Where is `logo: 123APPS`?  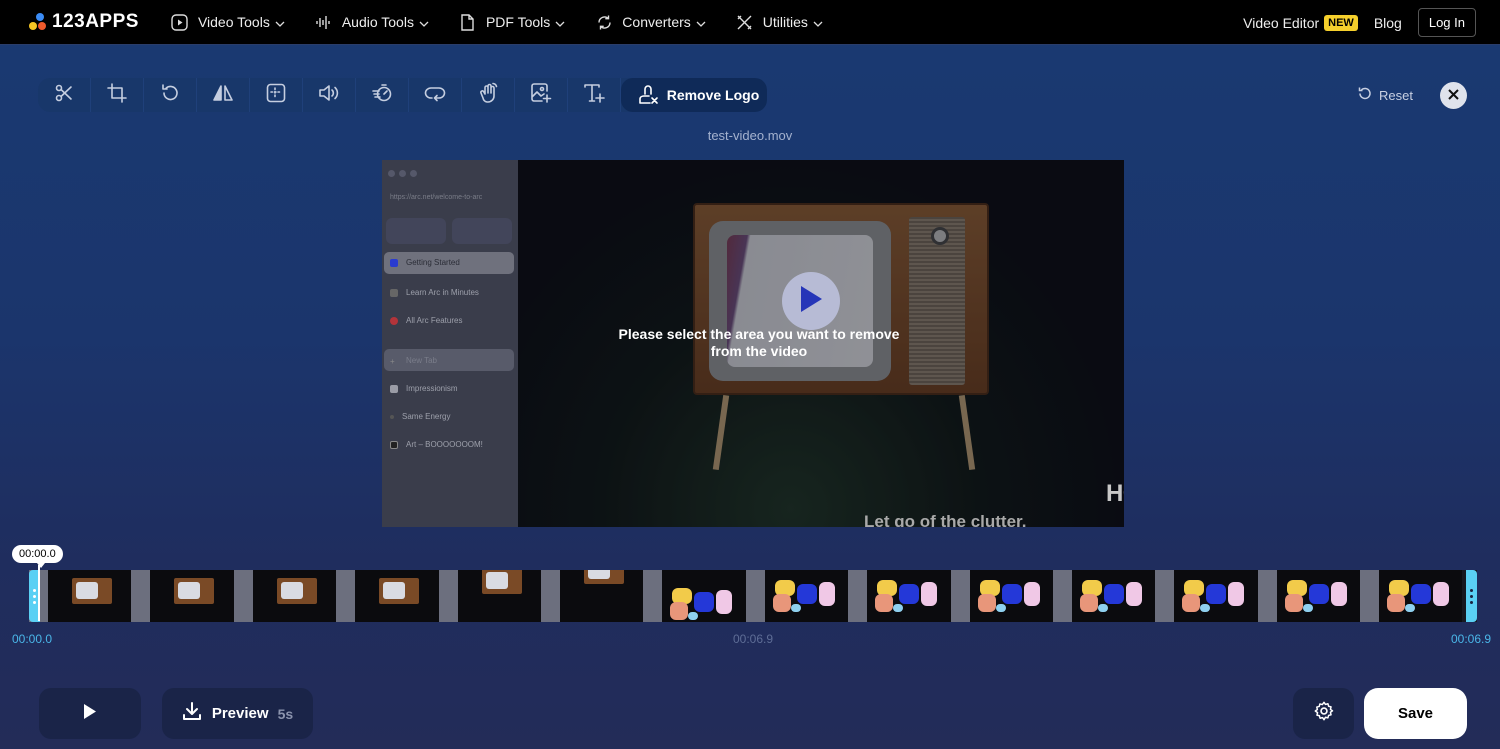 logo: 123APPS is located at coordinates (83, 22).